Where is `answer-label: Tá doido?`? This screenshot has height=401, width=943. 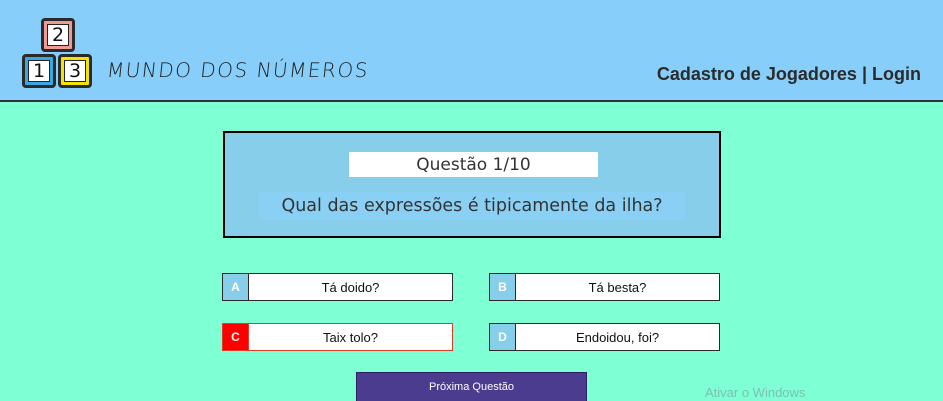
answer-label: Tá doido? is located at coordinates (350, 287).